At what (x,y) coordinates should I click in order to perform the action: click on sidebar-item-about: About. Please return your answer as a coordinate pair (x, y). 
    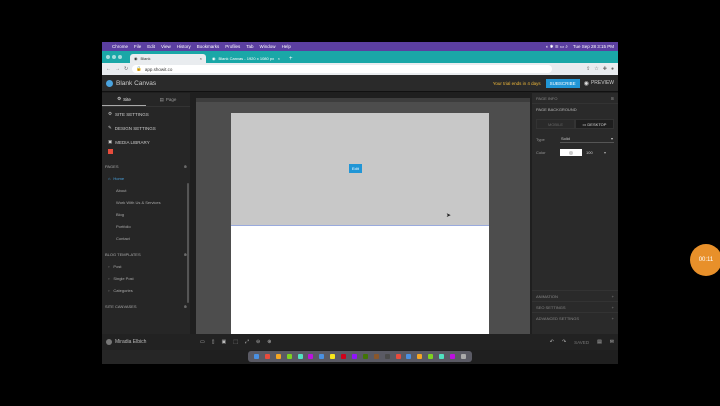
    Looking at the image, I should click on (146, 190).